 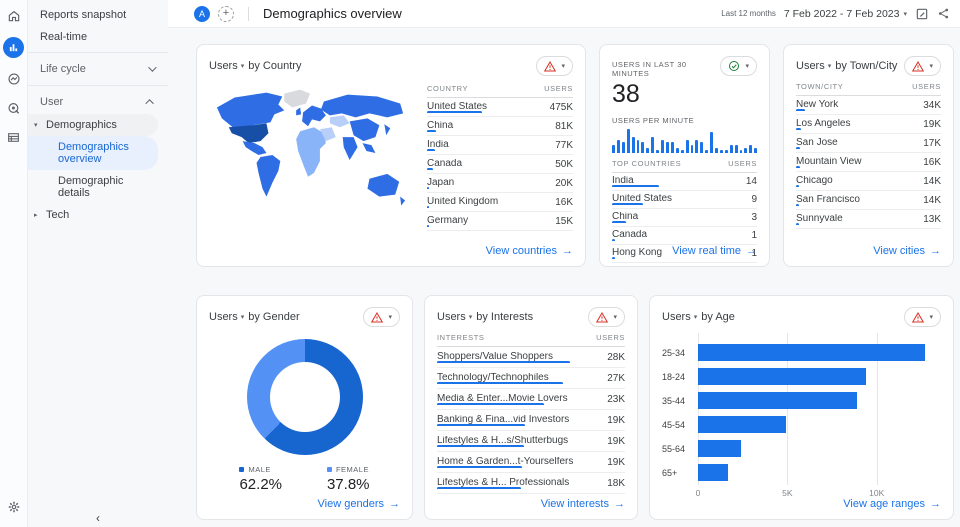 What do you see at coordinates (845, 14) in the screenshot?
I see `date-range-picker: 7 Feb 2022 - 7 Feb 2023 ▾` at bounding box center [845, 14].